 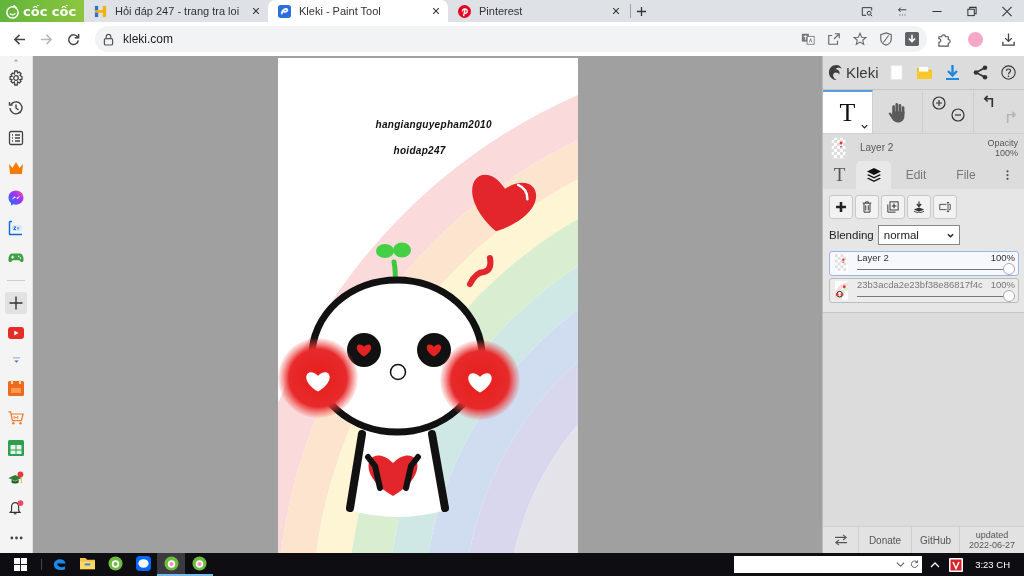 I want to click on hand-icon, so click(x=897, y=112).